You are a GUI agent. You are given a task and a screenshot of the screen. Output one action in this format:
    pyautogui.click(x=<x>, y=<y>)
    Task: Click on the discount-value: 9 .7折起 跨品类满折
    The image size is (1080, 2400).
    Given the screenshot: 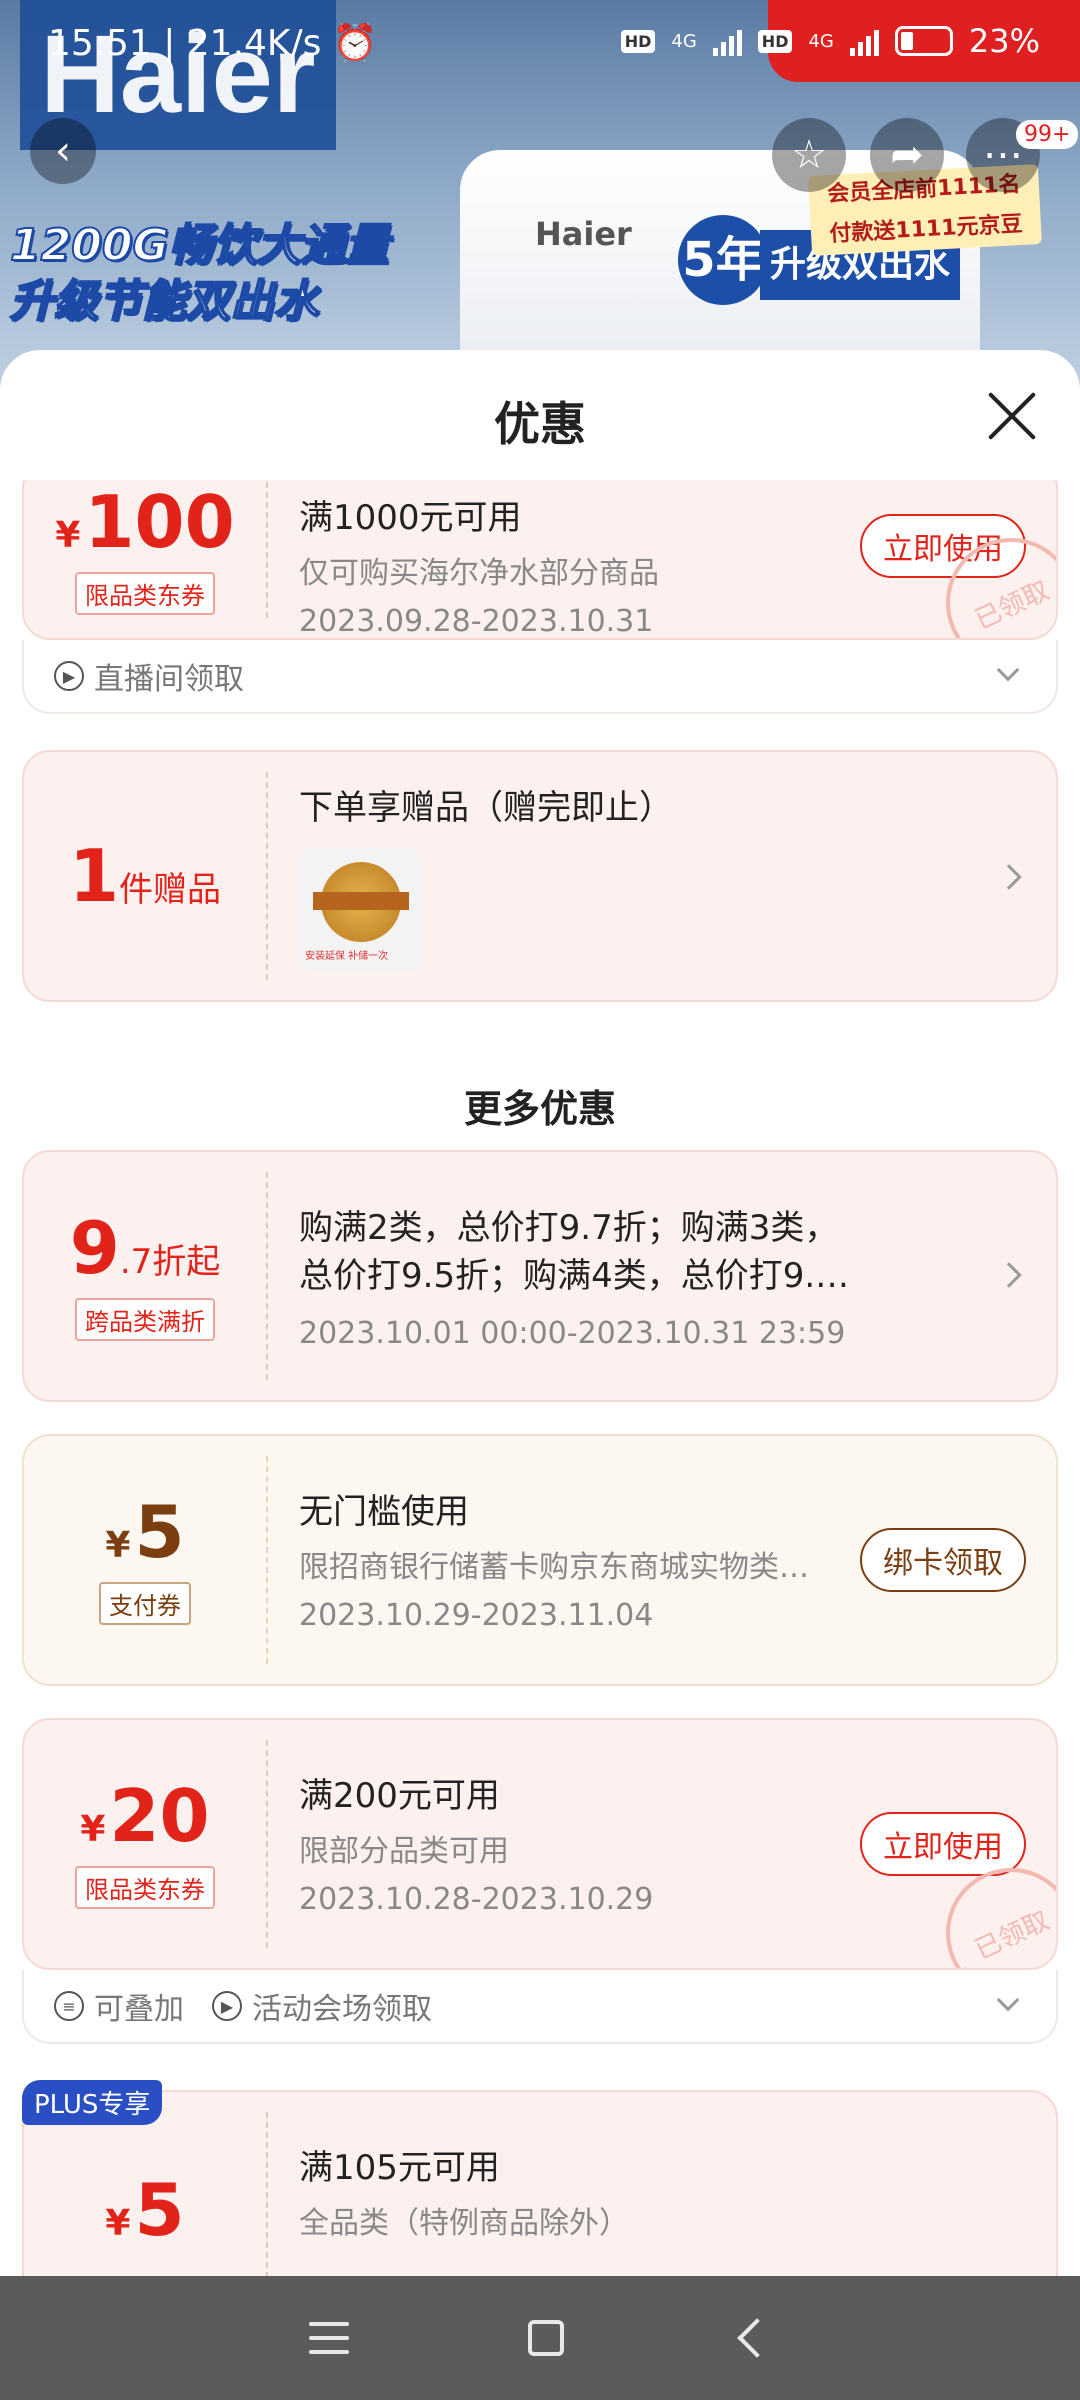 What is the action you would take?
    pyautogui.click(x=145, y=1276)
    